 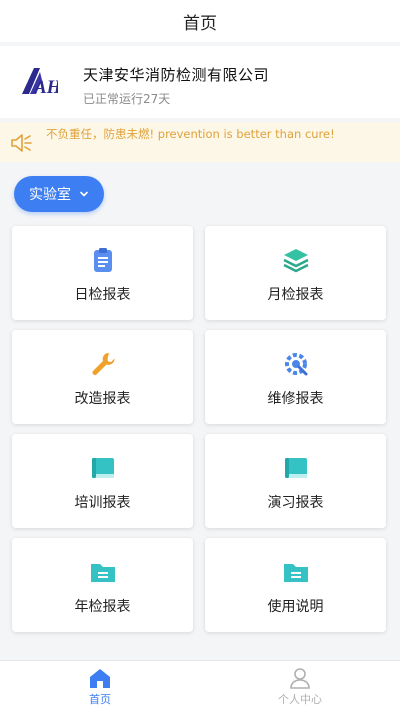 I want to click on card-label: 维修报表, so click(x=295, y=399).